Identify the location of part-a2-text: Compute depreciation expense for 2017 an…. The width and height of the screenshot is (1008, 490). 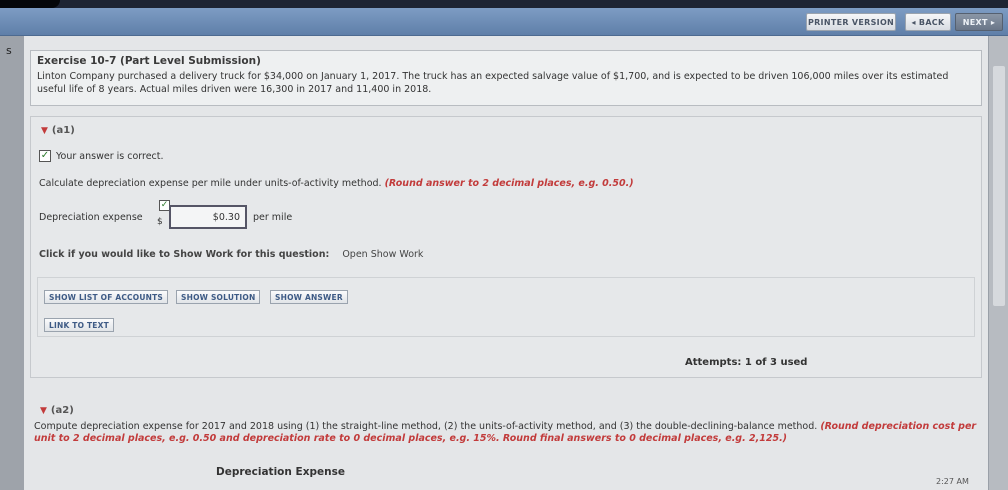
(426, 426).